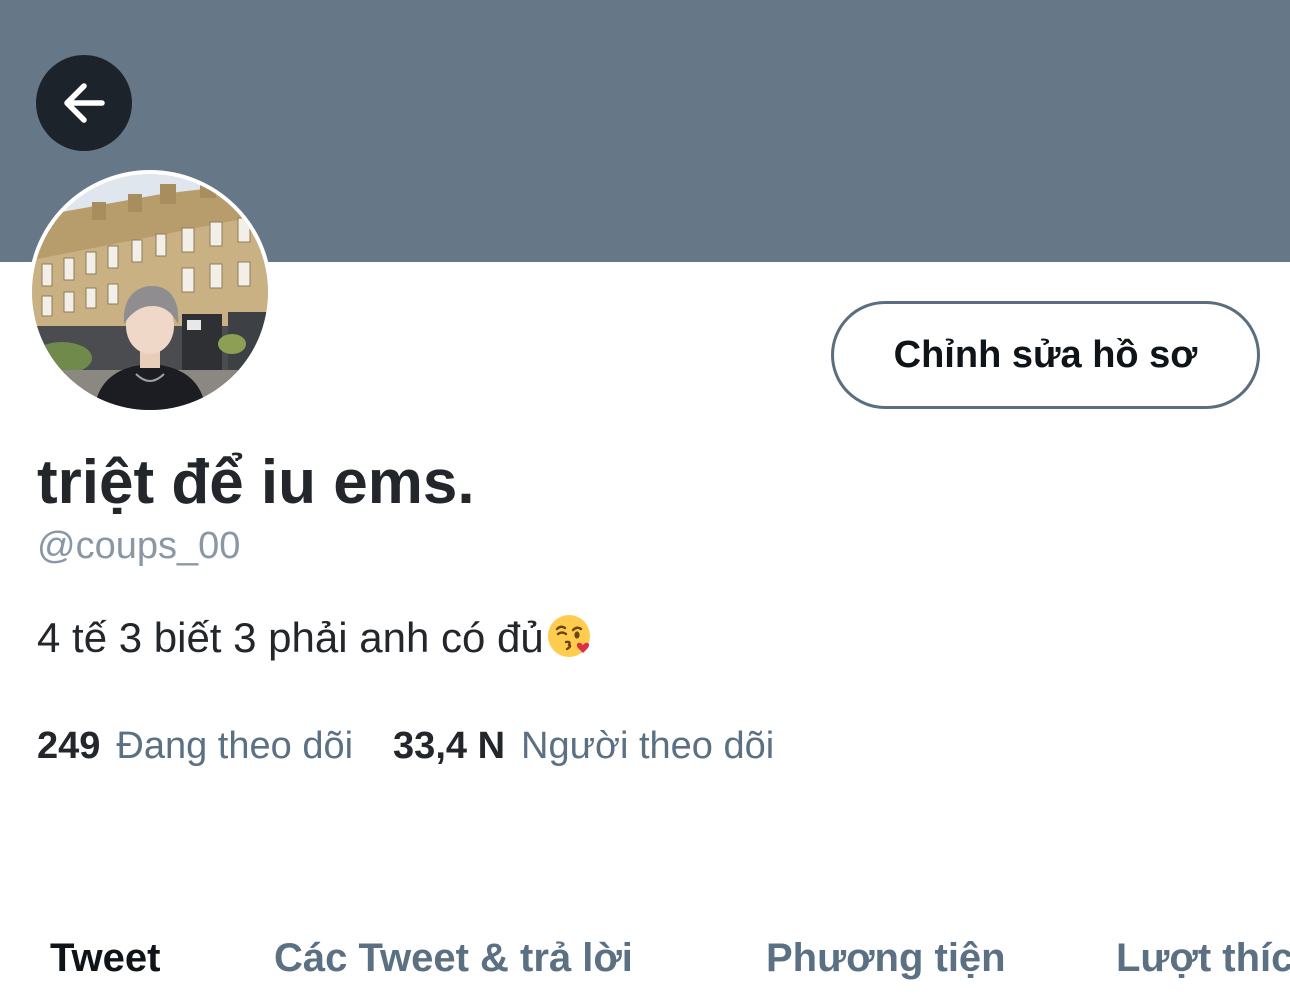  What do you see at coordinates (648, 746) in the screenshot?
I see `followers-label: Người theo dõi` at bounding box center [648, 746].